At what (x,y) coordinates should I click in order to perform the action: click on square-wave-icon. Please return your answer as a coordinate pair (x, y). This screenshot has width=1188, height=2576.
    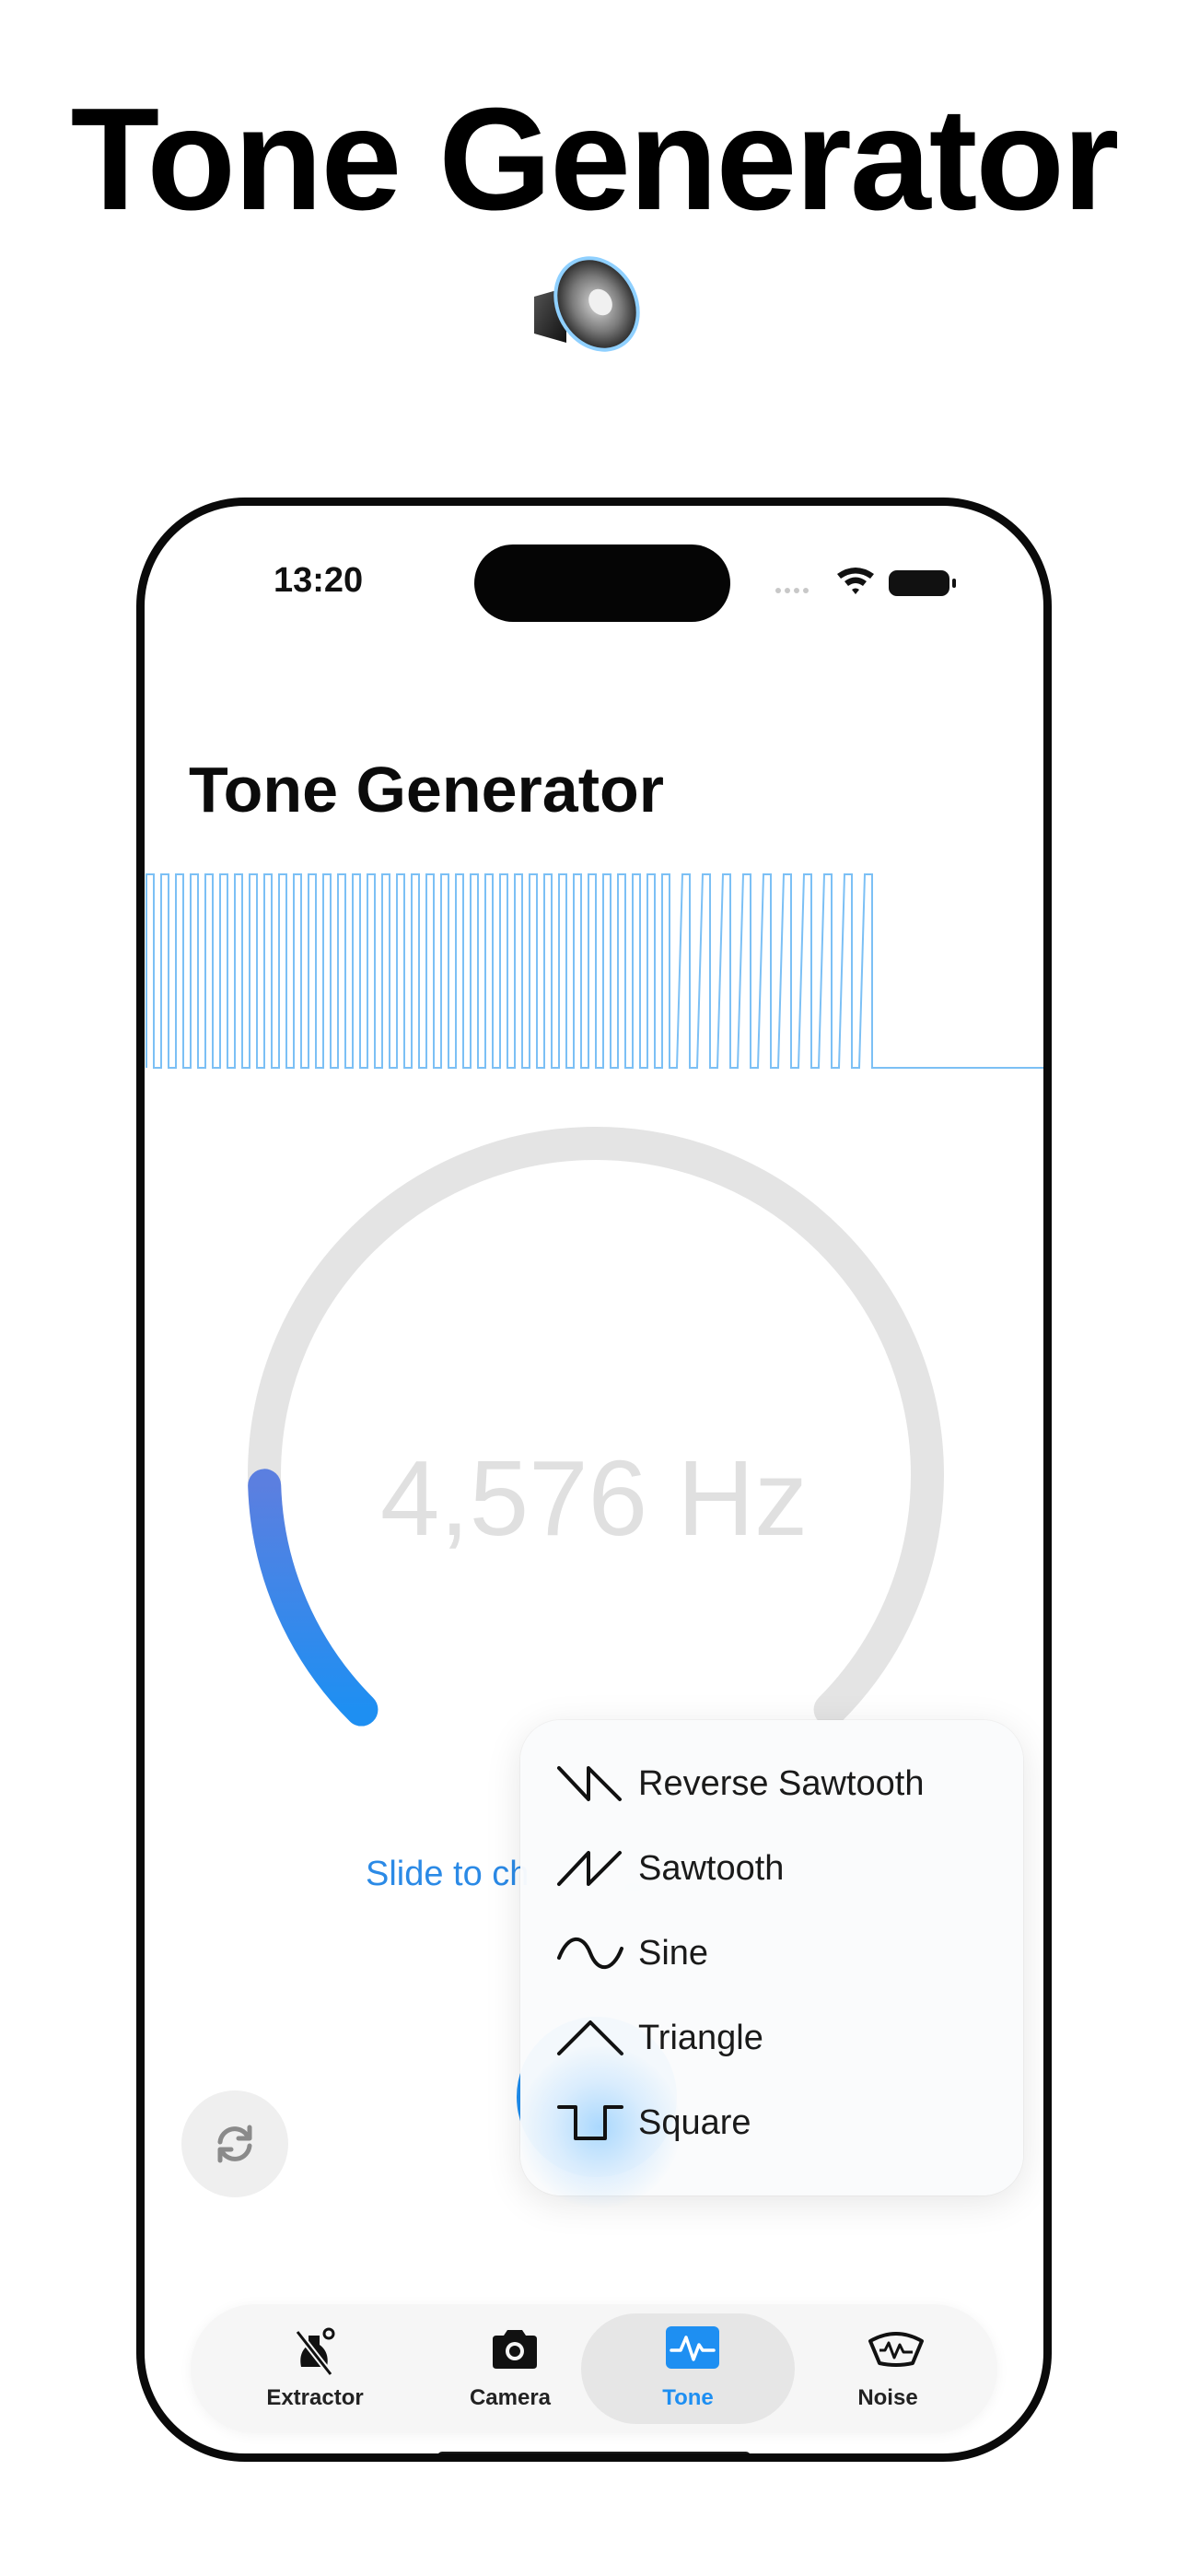
    Looking at the image, I should click on (590, 2122).